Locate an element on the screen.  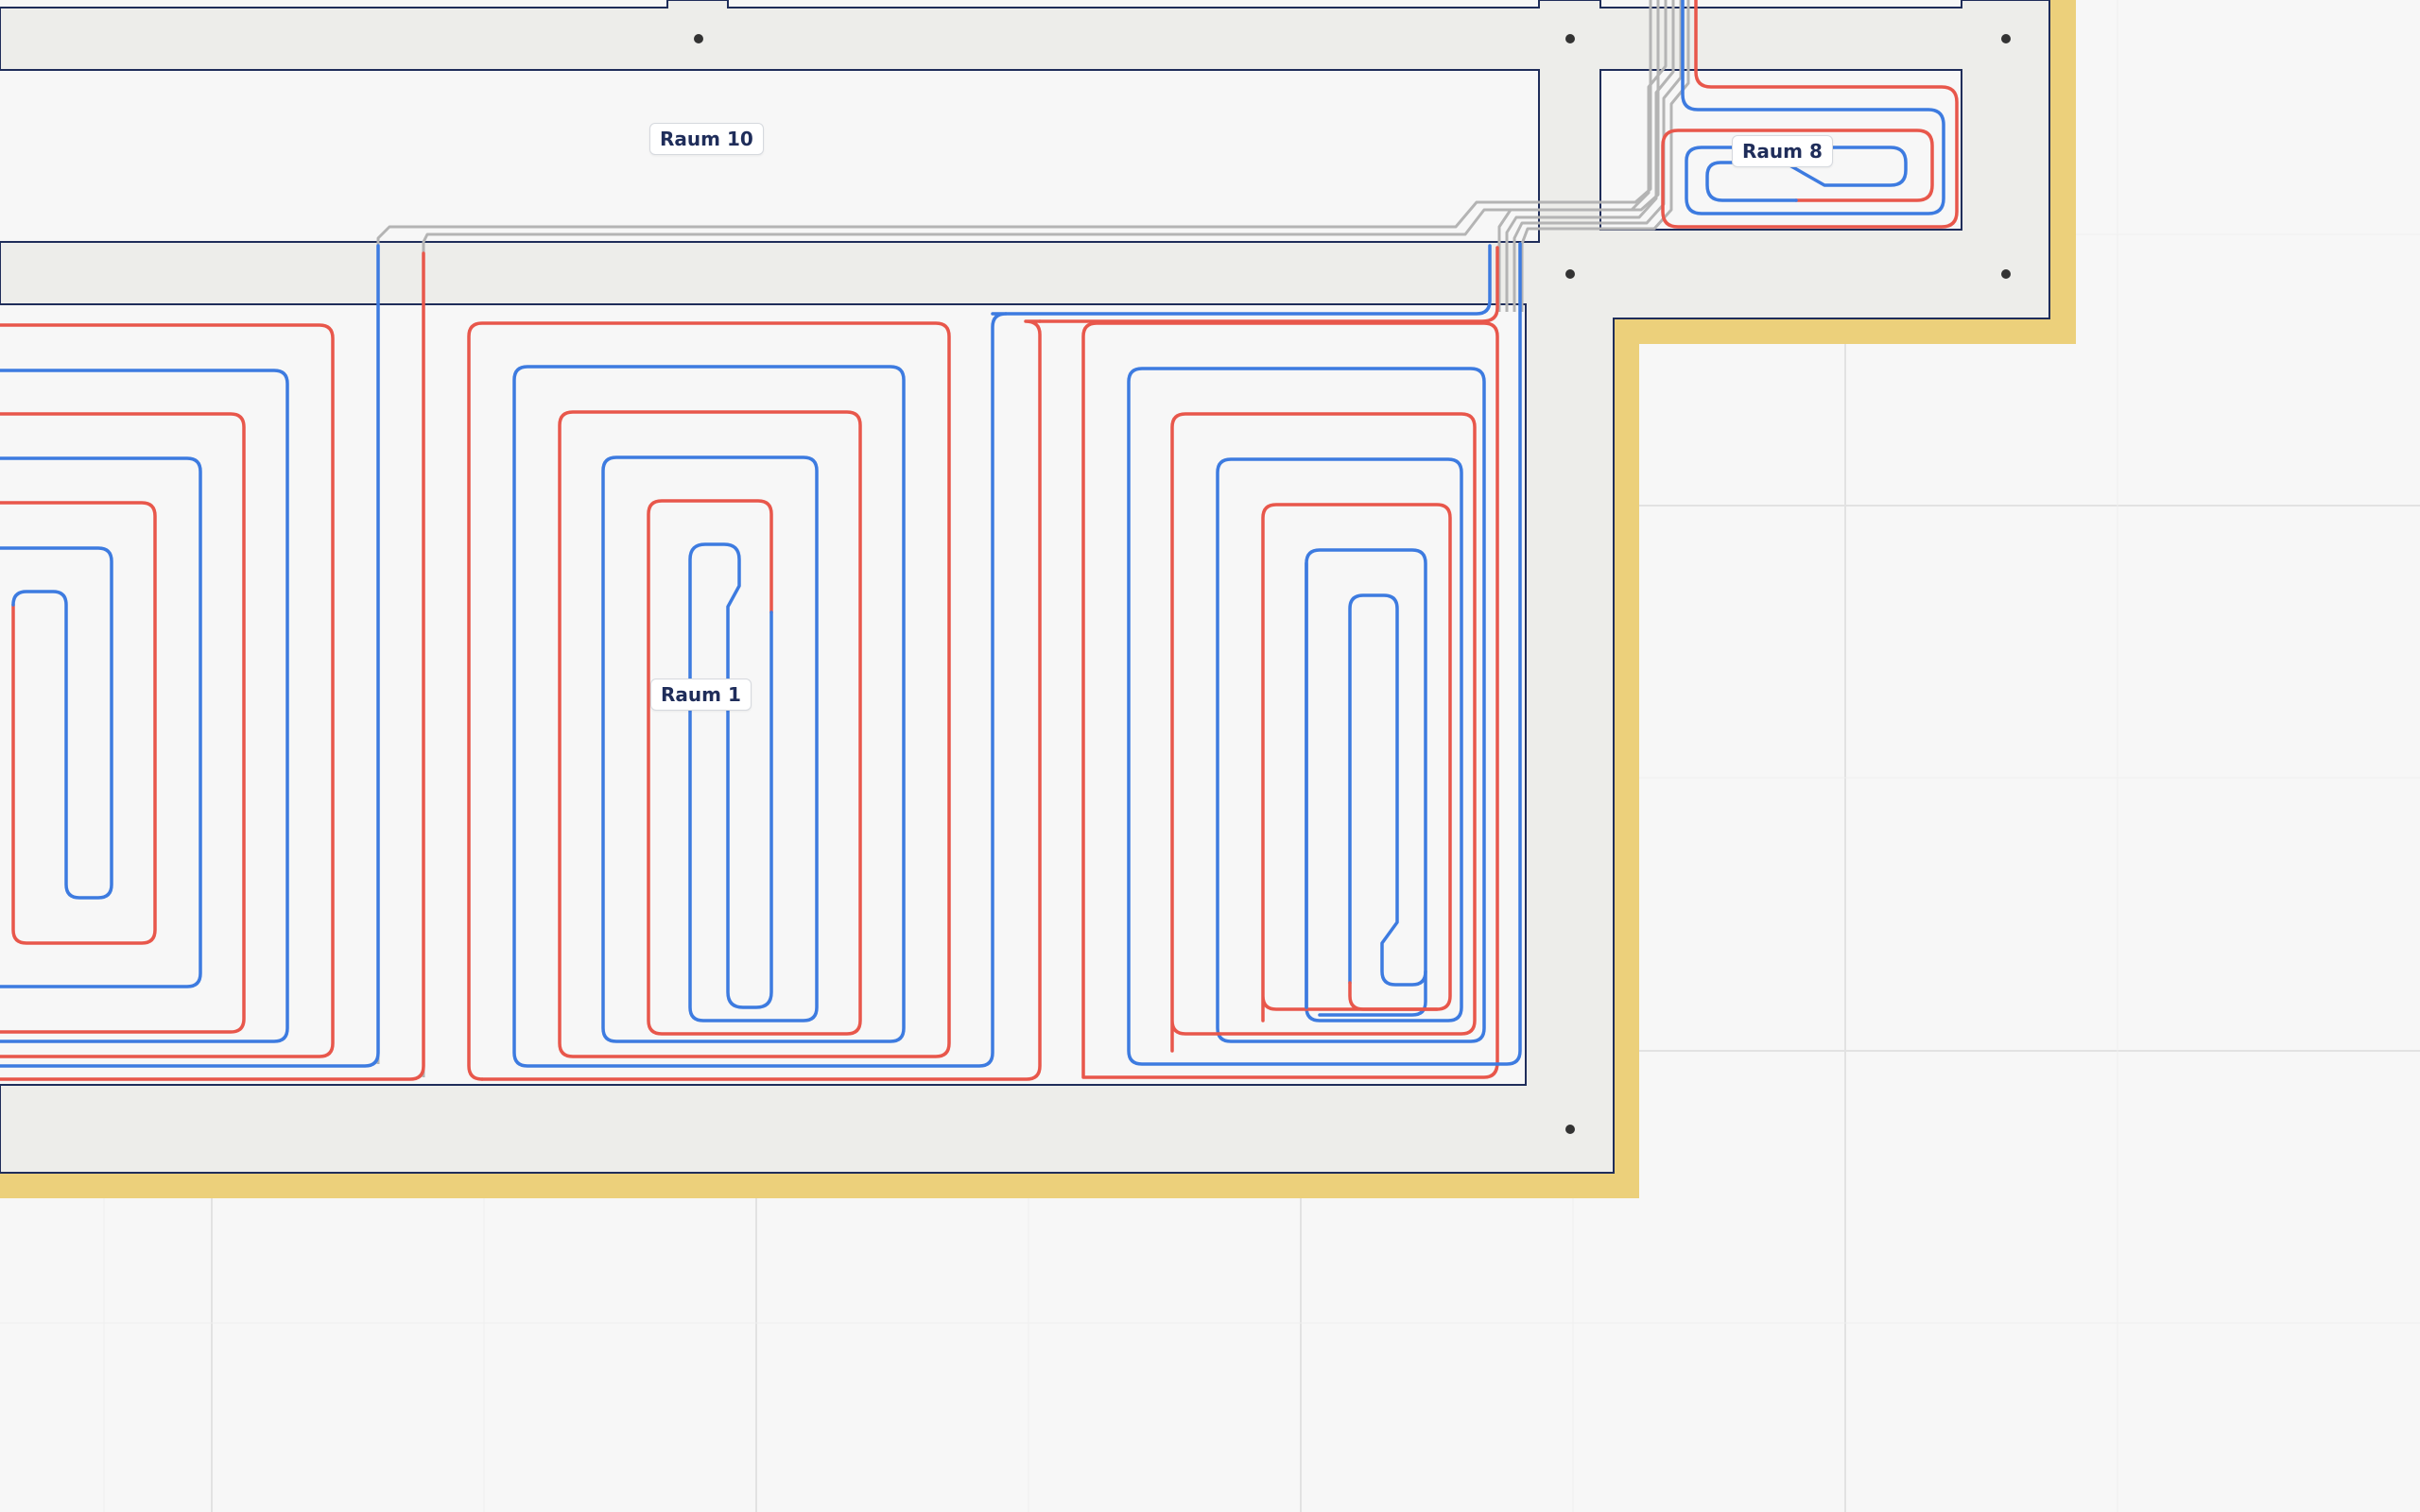
room-label-raum-10: Raum 10 is located at coordinates (706, 139).